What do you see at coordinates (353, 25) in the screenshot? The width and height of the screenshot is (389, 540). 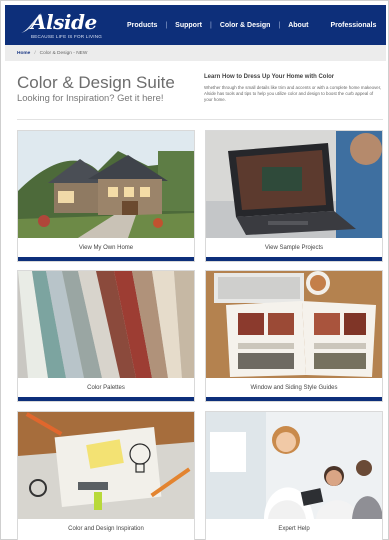 I see `nav-professionals: Professionals` at bounding box center [353, 25].